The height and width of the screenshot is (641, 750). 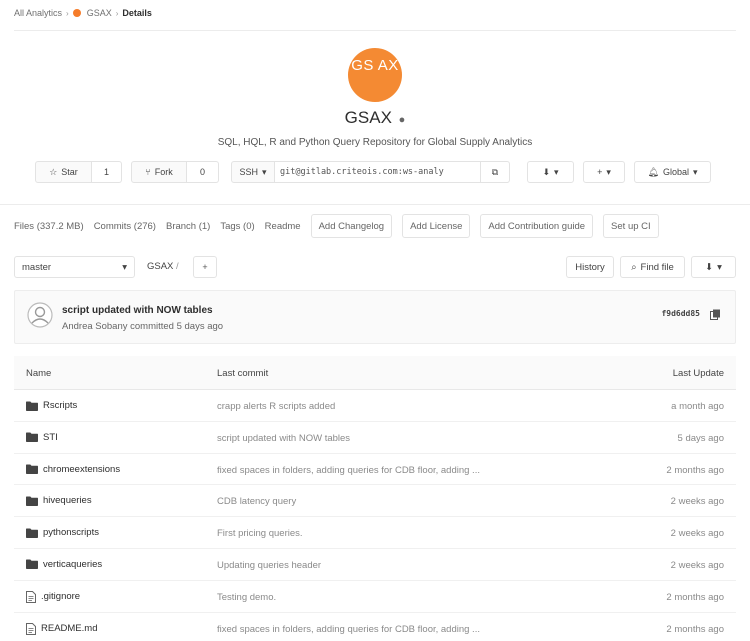 What do you see at coordinates (700, 438) in the screenshot?
I see `file-last-update: 5 days ago` at bounding box center [700, 438].